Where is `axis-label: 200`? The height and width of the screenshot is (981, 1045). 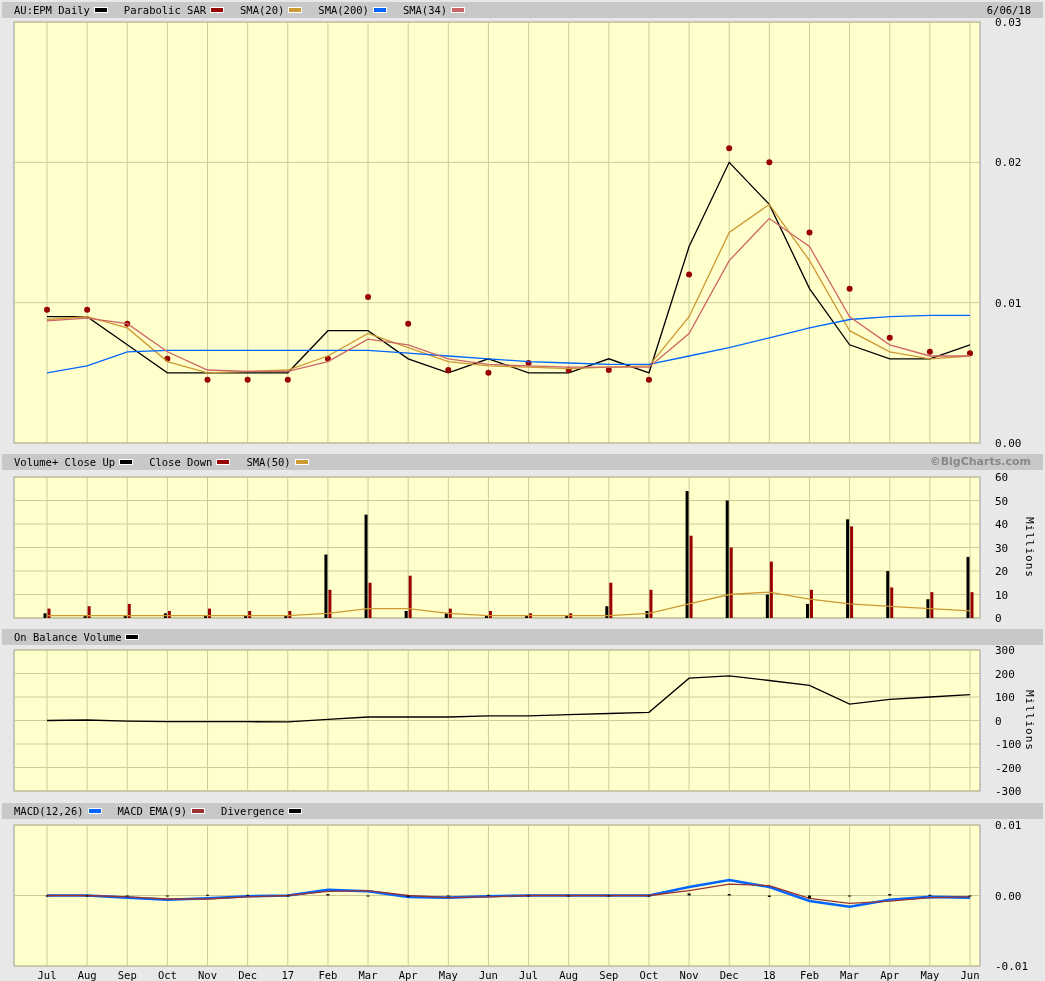
axis-label: 200 is located at coordinates (1005, 674).